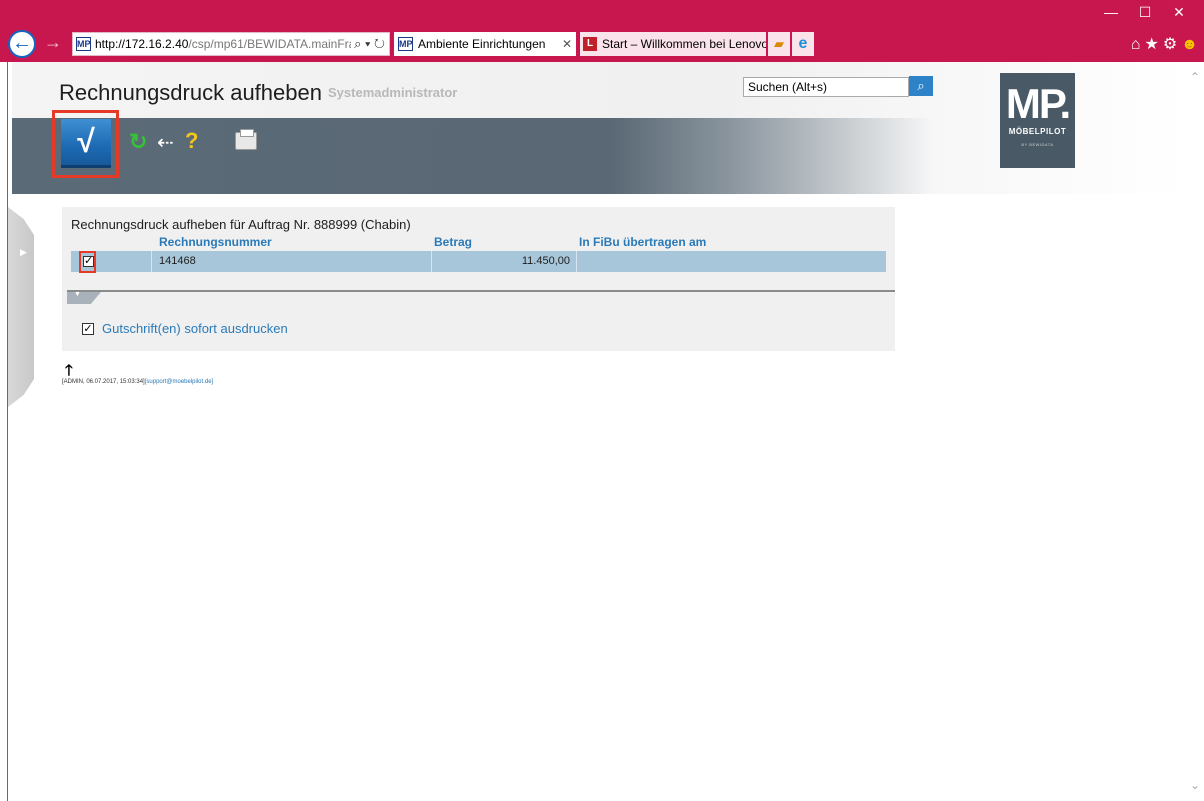 Image resolution: width=1204 pixels, height=801 pixels. I want to click on tab-label: Start – Willkommen bei Lenovo, so click(684, 44).